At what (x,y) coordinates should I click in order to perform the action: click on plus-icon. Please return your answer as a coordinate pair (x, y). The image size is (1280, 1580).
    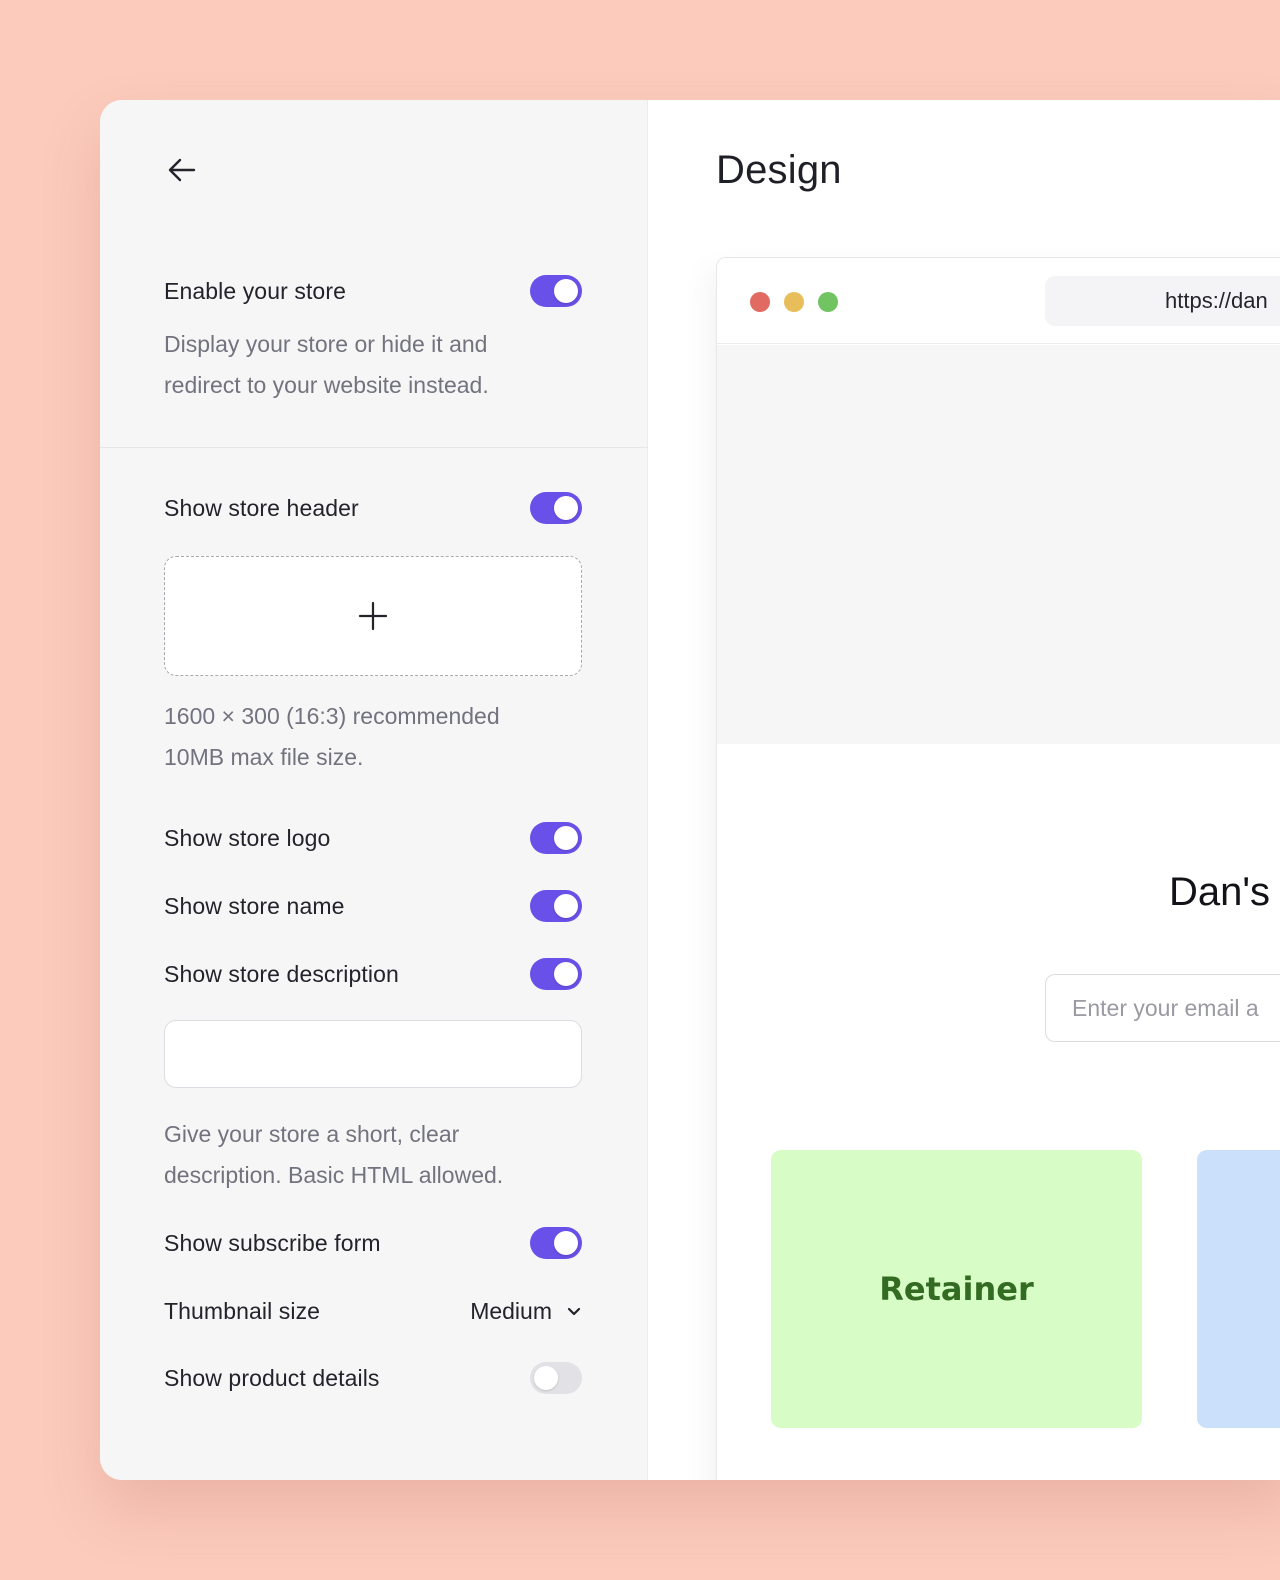
    Looking at the image, I should click on (373, 616).